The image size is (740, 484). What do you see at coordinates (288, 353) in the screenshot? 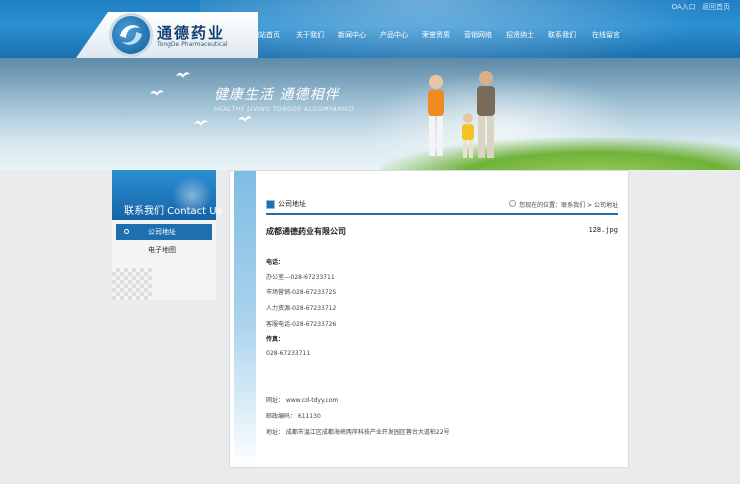
I see `fax-number: 028-67233711` at bounding box center [288, 353].